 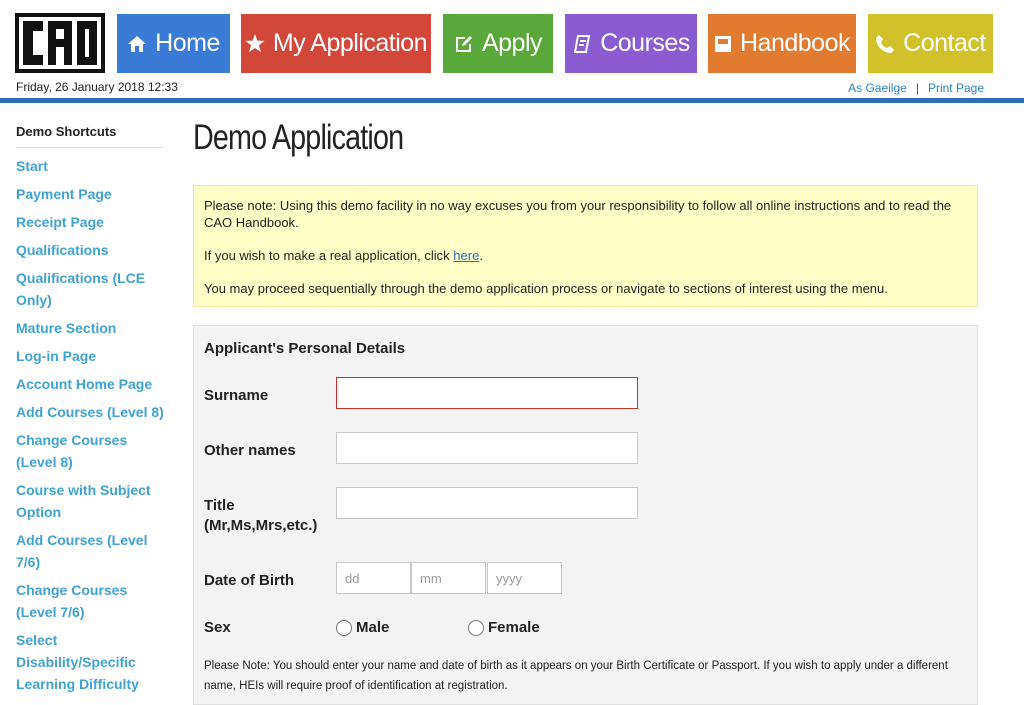 What do you see at coordinates (91, 551) in the screenshot?
I see `sidebar-item-add-courses-level76: Add Courses (Level 7/6)` at bounding box center [91, 551].